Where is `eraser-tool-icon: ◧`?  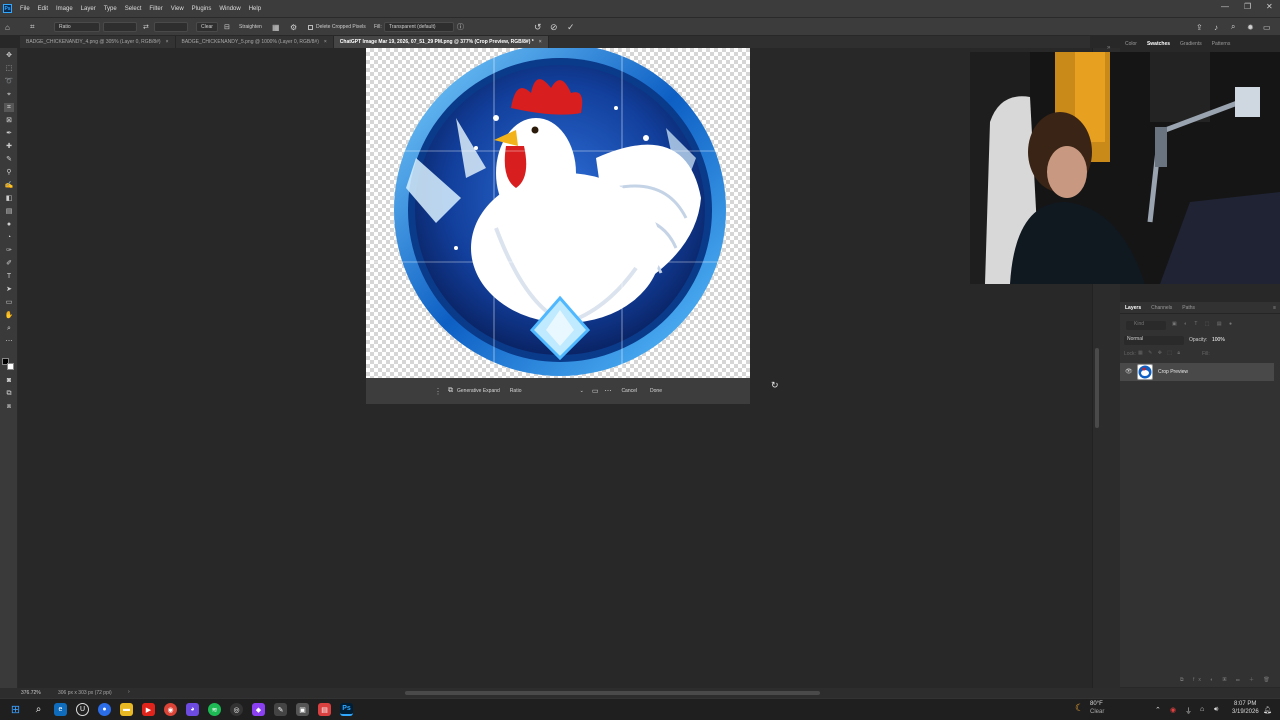
eraser-tool-icon: ◧ is located at coordinates (9, 198).